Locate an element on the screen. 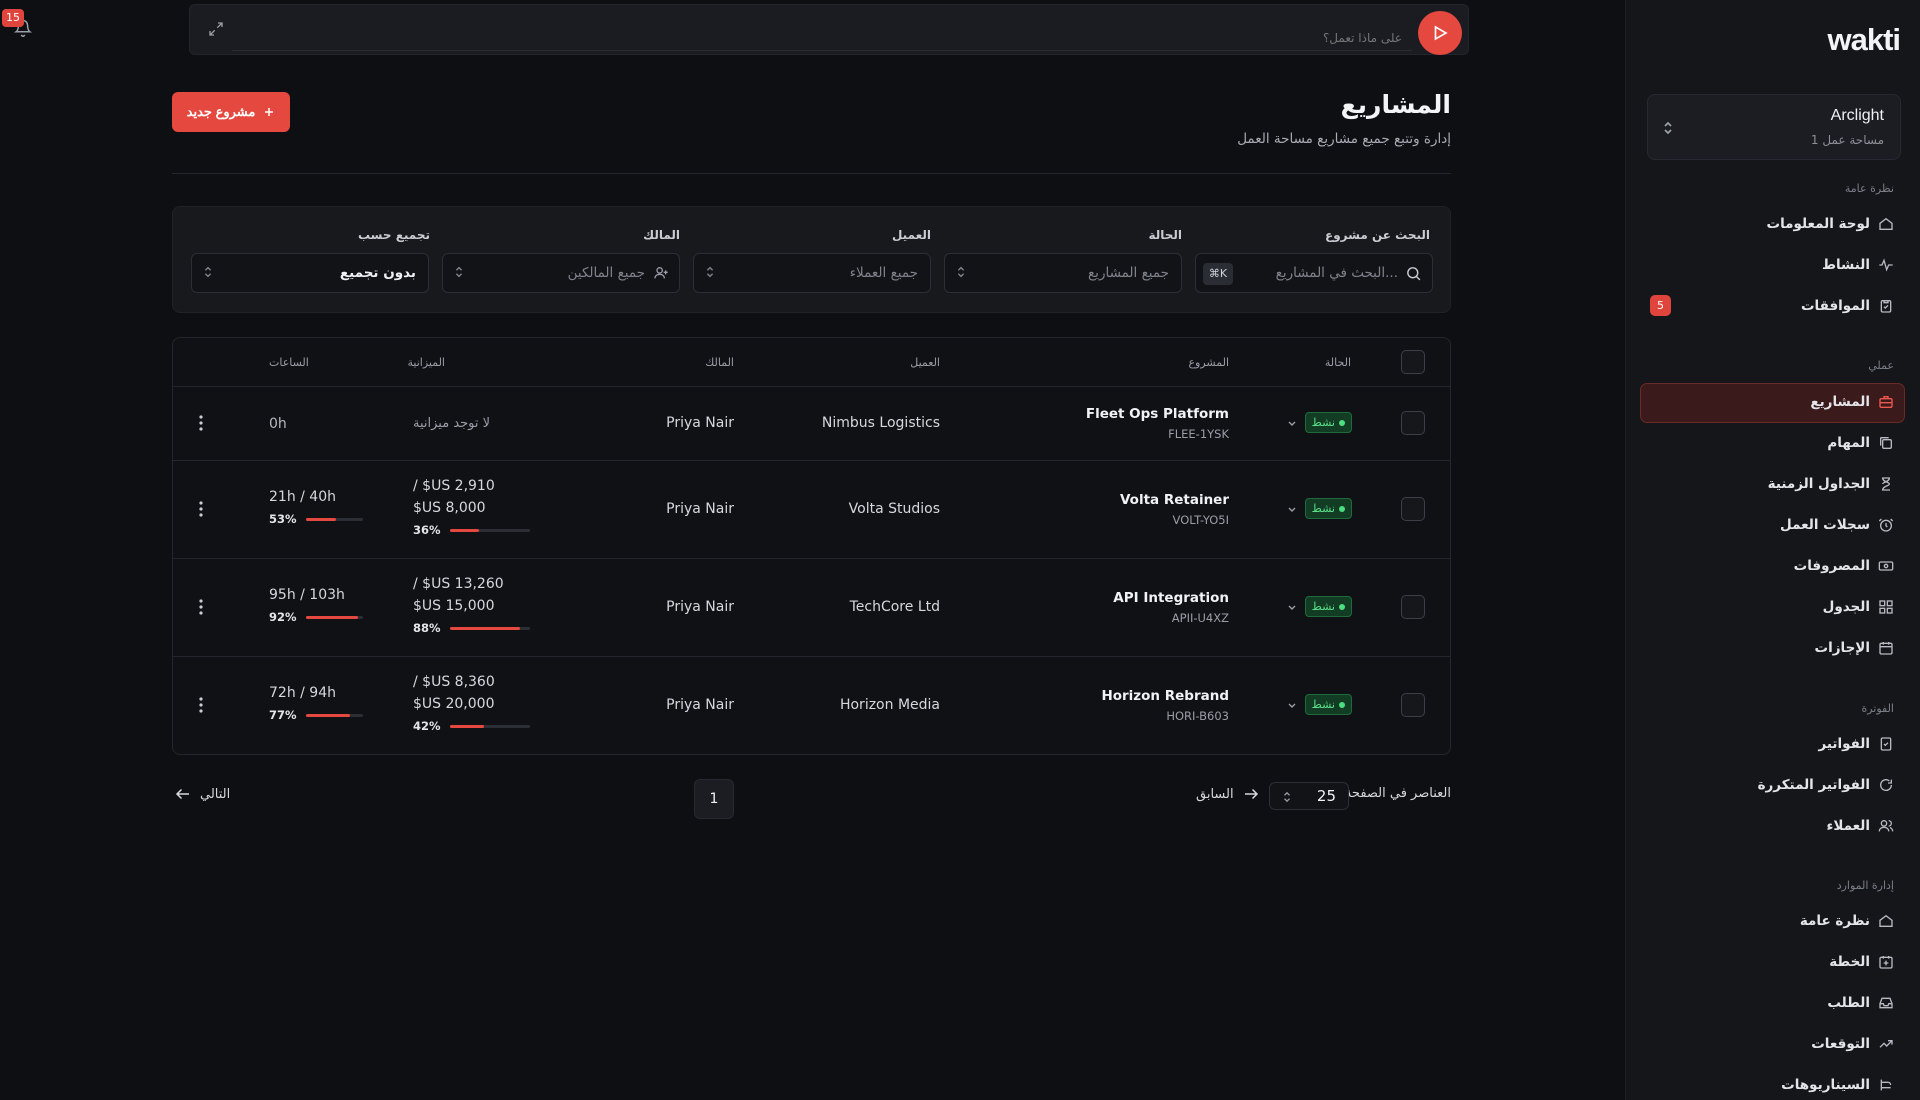  calendar-plus-icon is located at coordinates (1886, 962).